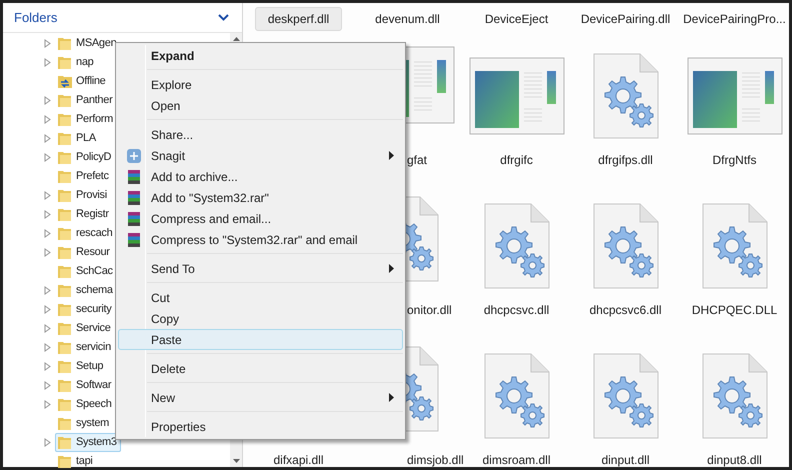  Describe the element at coordinates (81, 366) in the screenshot. I see `folder-tree-item: Setup` at that location.